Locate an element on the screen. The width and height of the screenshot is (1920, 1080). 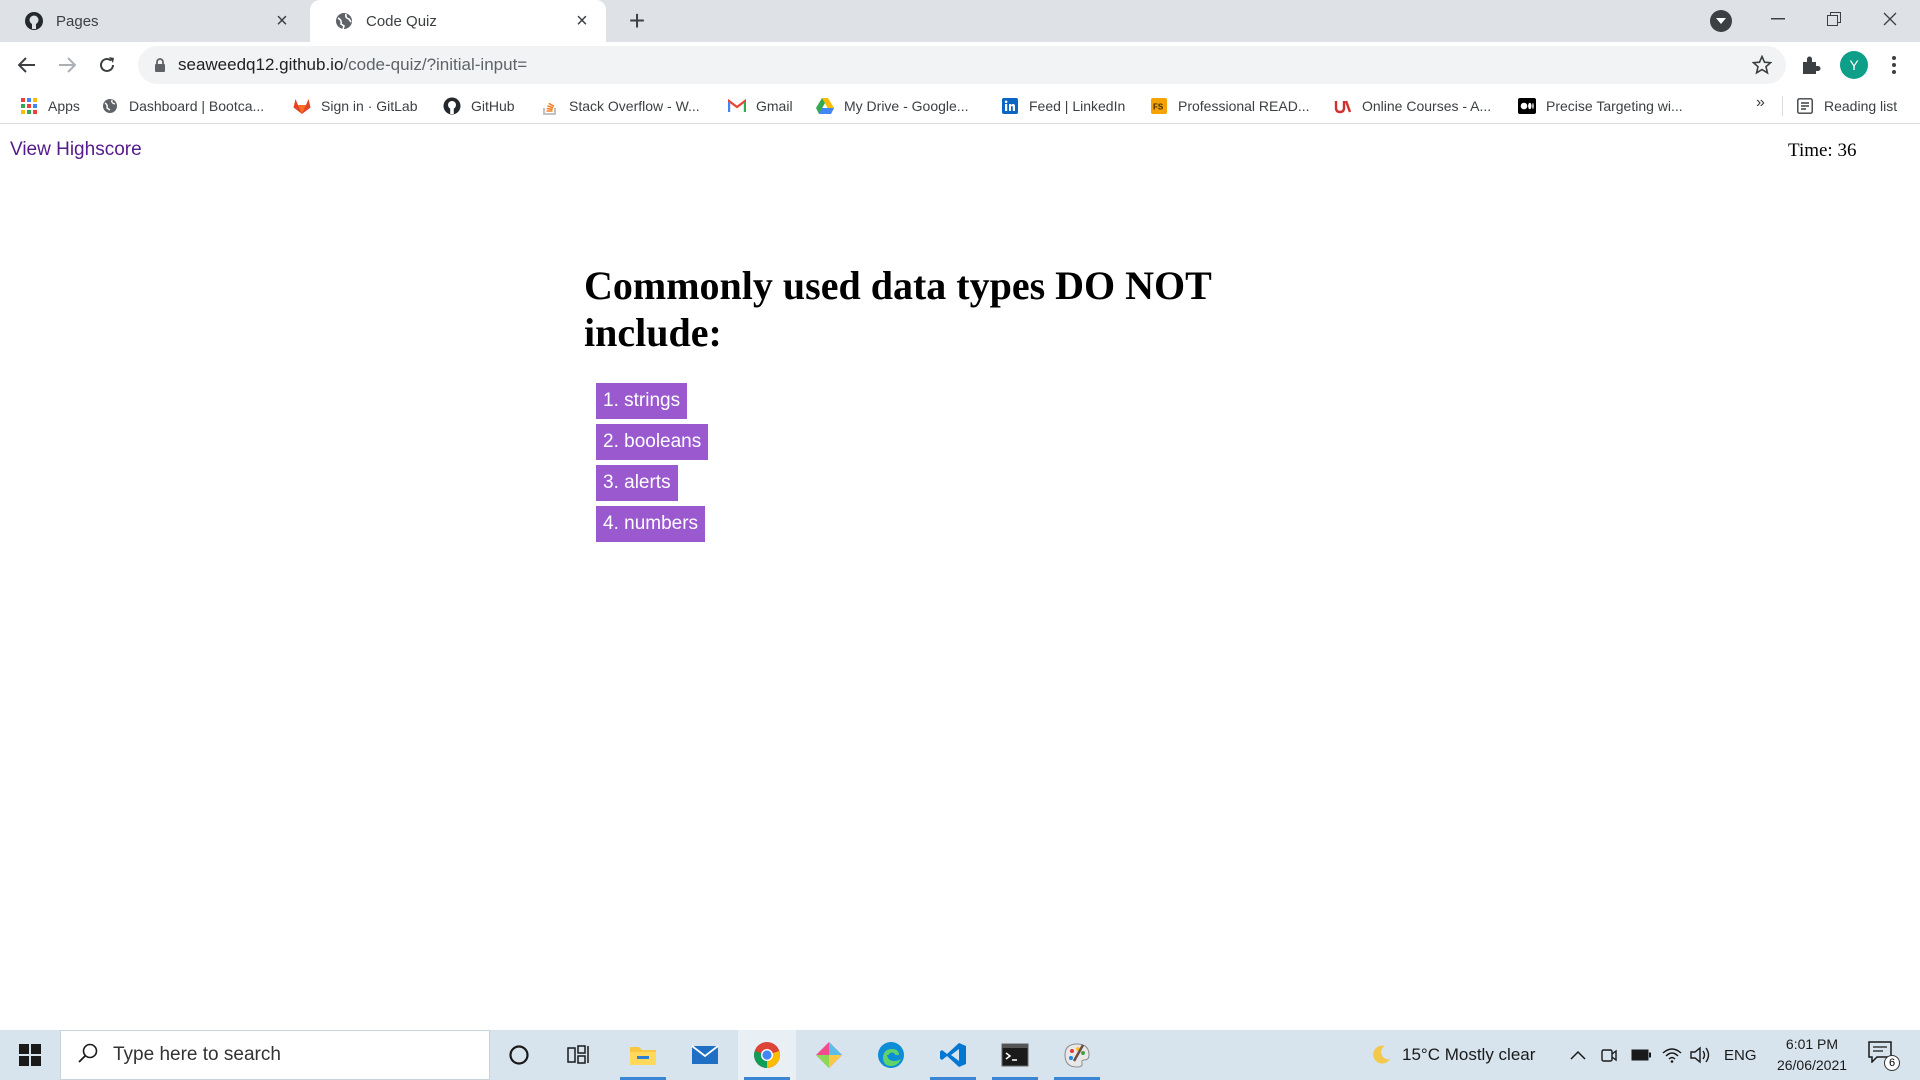
weather-text: 15°C Mostly clear is located at coordinates (1469, 1054).